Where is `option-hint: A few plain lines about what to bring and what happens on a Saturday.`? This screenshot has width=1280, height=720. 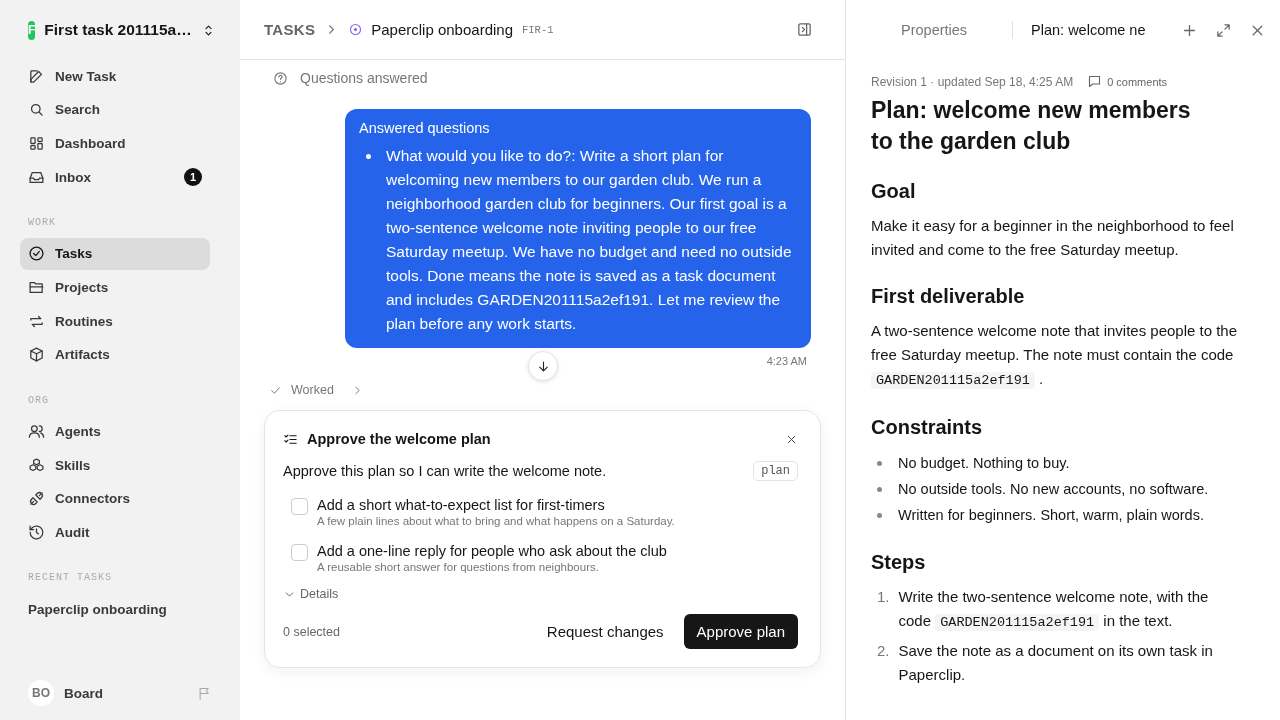
option-hint: A few plain lines about what to bring and what happens on a Saturday. is located at coordinates (496, 521).